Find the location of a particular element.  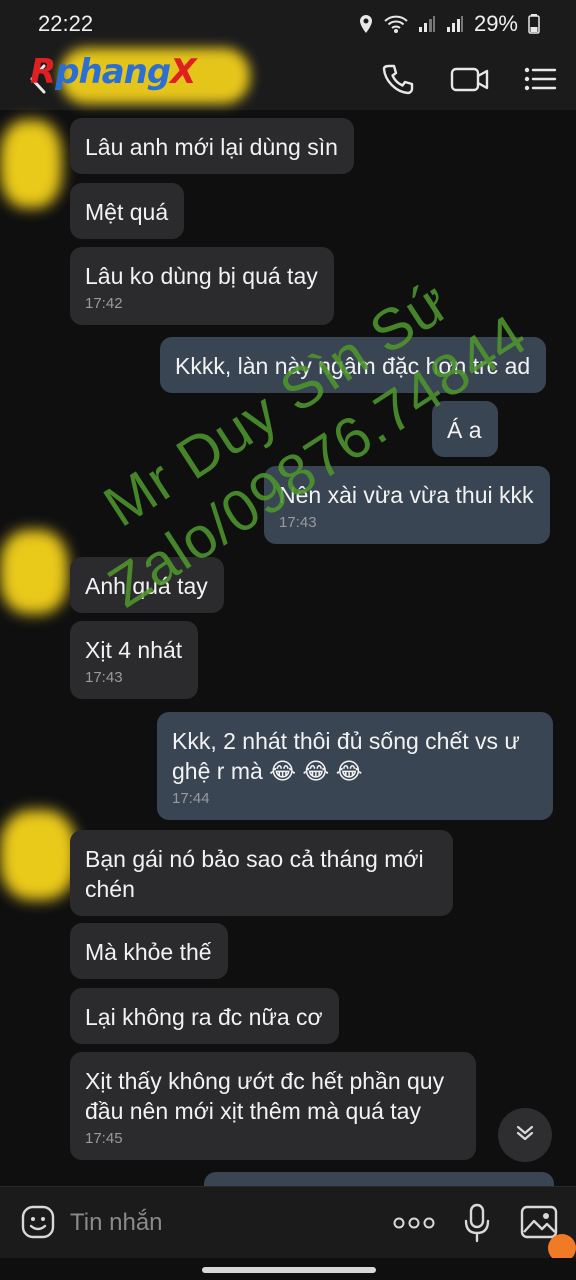

message-text: Lâu ko dùng bị quá tay is located at coordinates (201, 276).